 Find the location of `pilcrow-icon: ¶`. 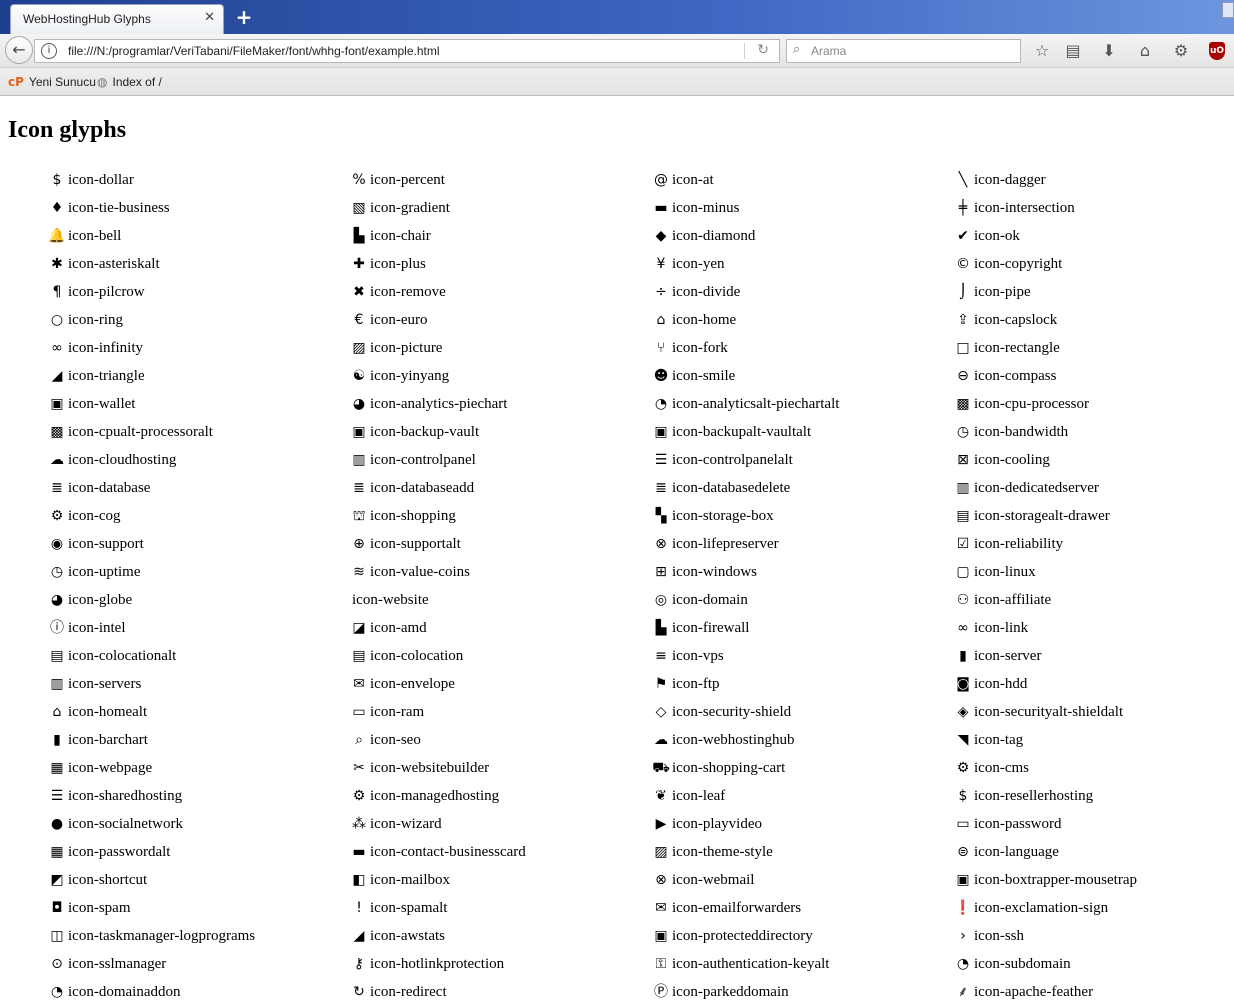

pilcrow-icon: ¶ is located at coordinates (57, 292).